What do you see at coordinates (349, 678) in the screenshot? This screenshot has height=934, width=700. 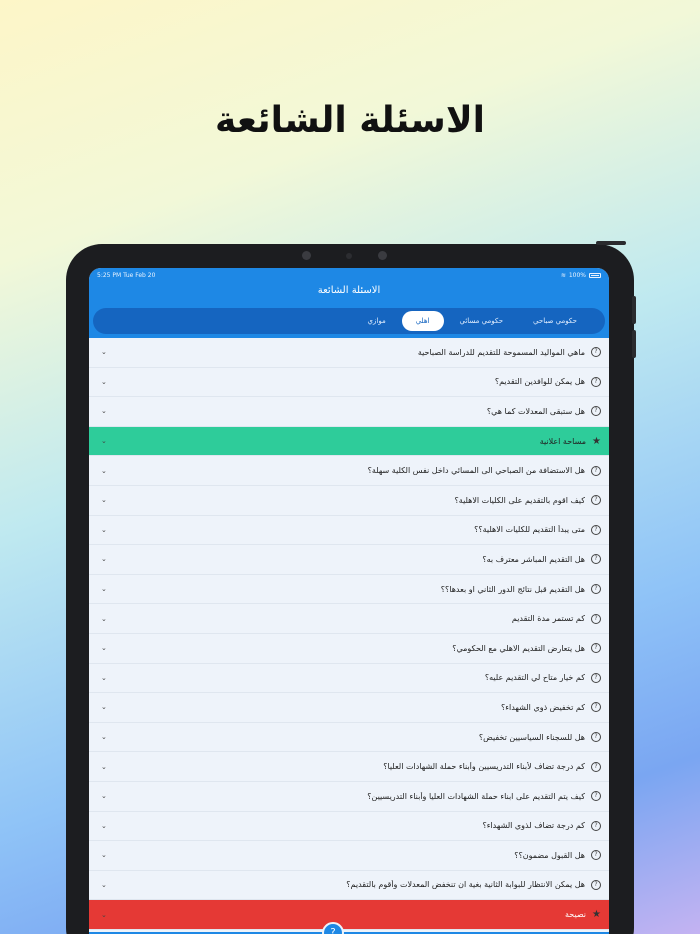 I see `faq-row: ? كم خيار متاح لي التقديم عليه؟ ⌄` at bounding box center [349, 678].